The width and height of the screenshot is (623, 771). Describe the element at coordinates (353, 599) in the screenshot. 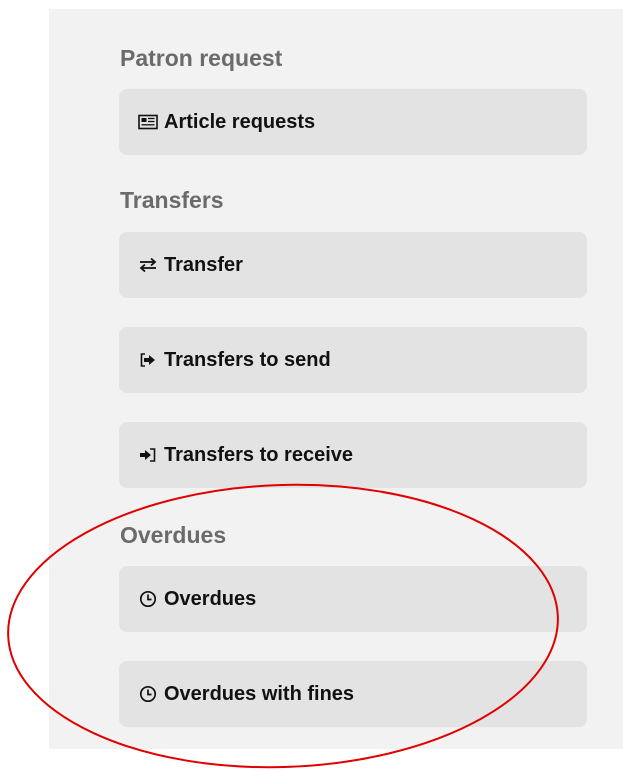

I see `overdues-button: Overdues` at that location.